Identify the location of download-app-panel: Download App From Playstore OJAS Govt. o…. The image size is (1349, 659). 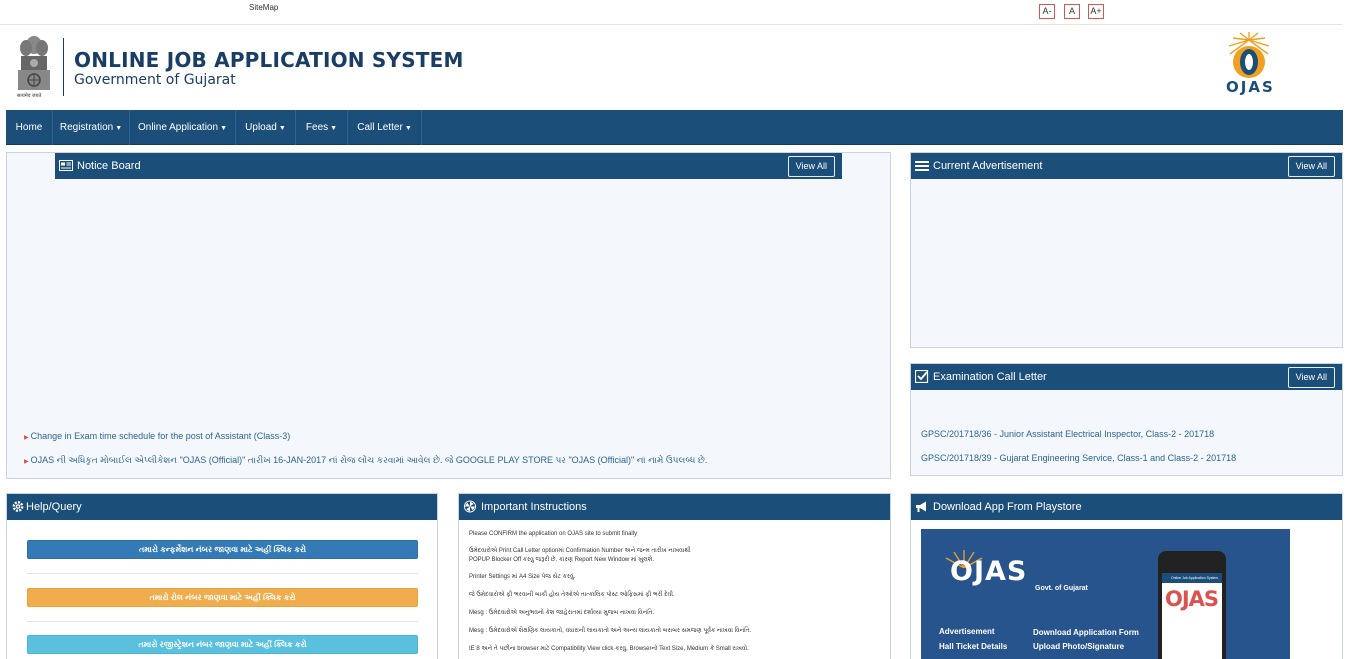
(1126, 576).